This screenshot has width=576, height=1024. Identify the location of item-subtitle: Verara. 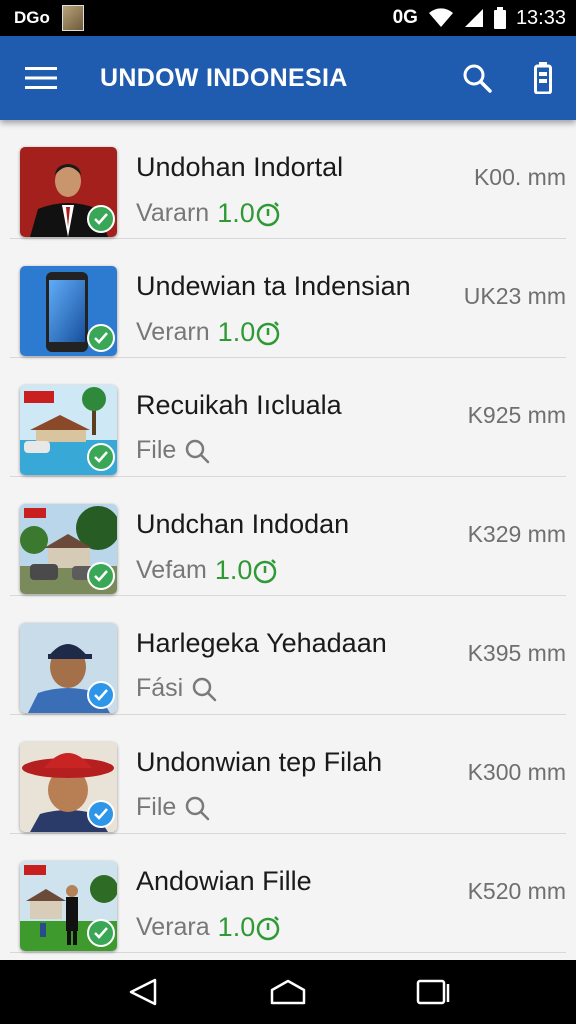
(173, 927).